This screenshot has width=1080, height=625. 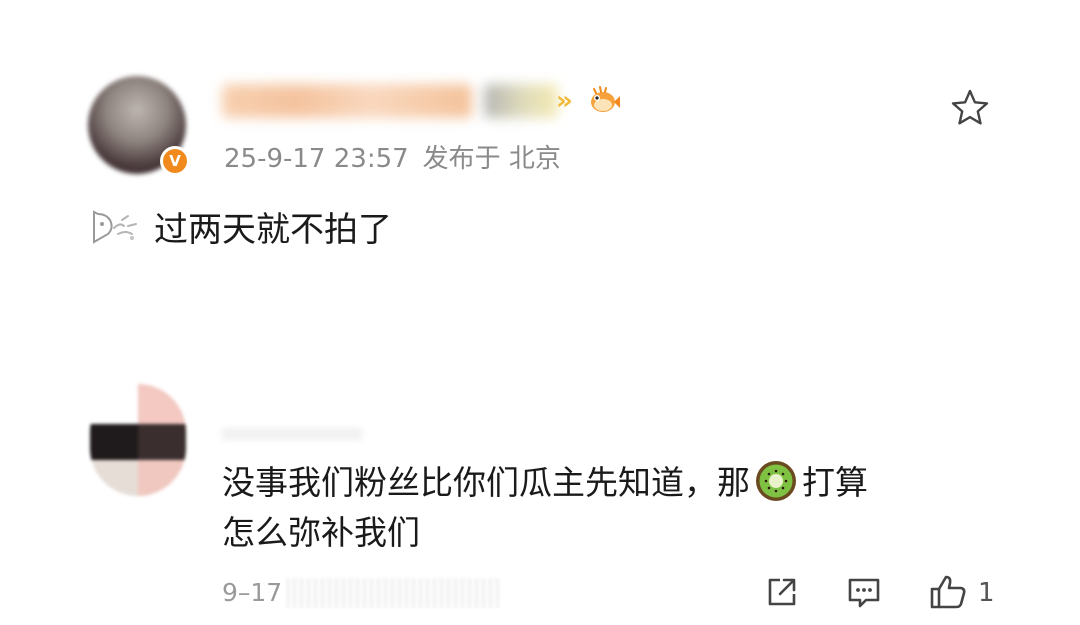 I want to click on author-name-redacted, so click(x=347, y=101).